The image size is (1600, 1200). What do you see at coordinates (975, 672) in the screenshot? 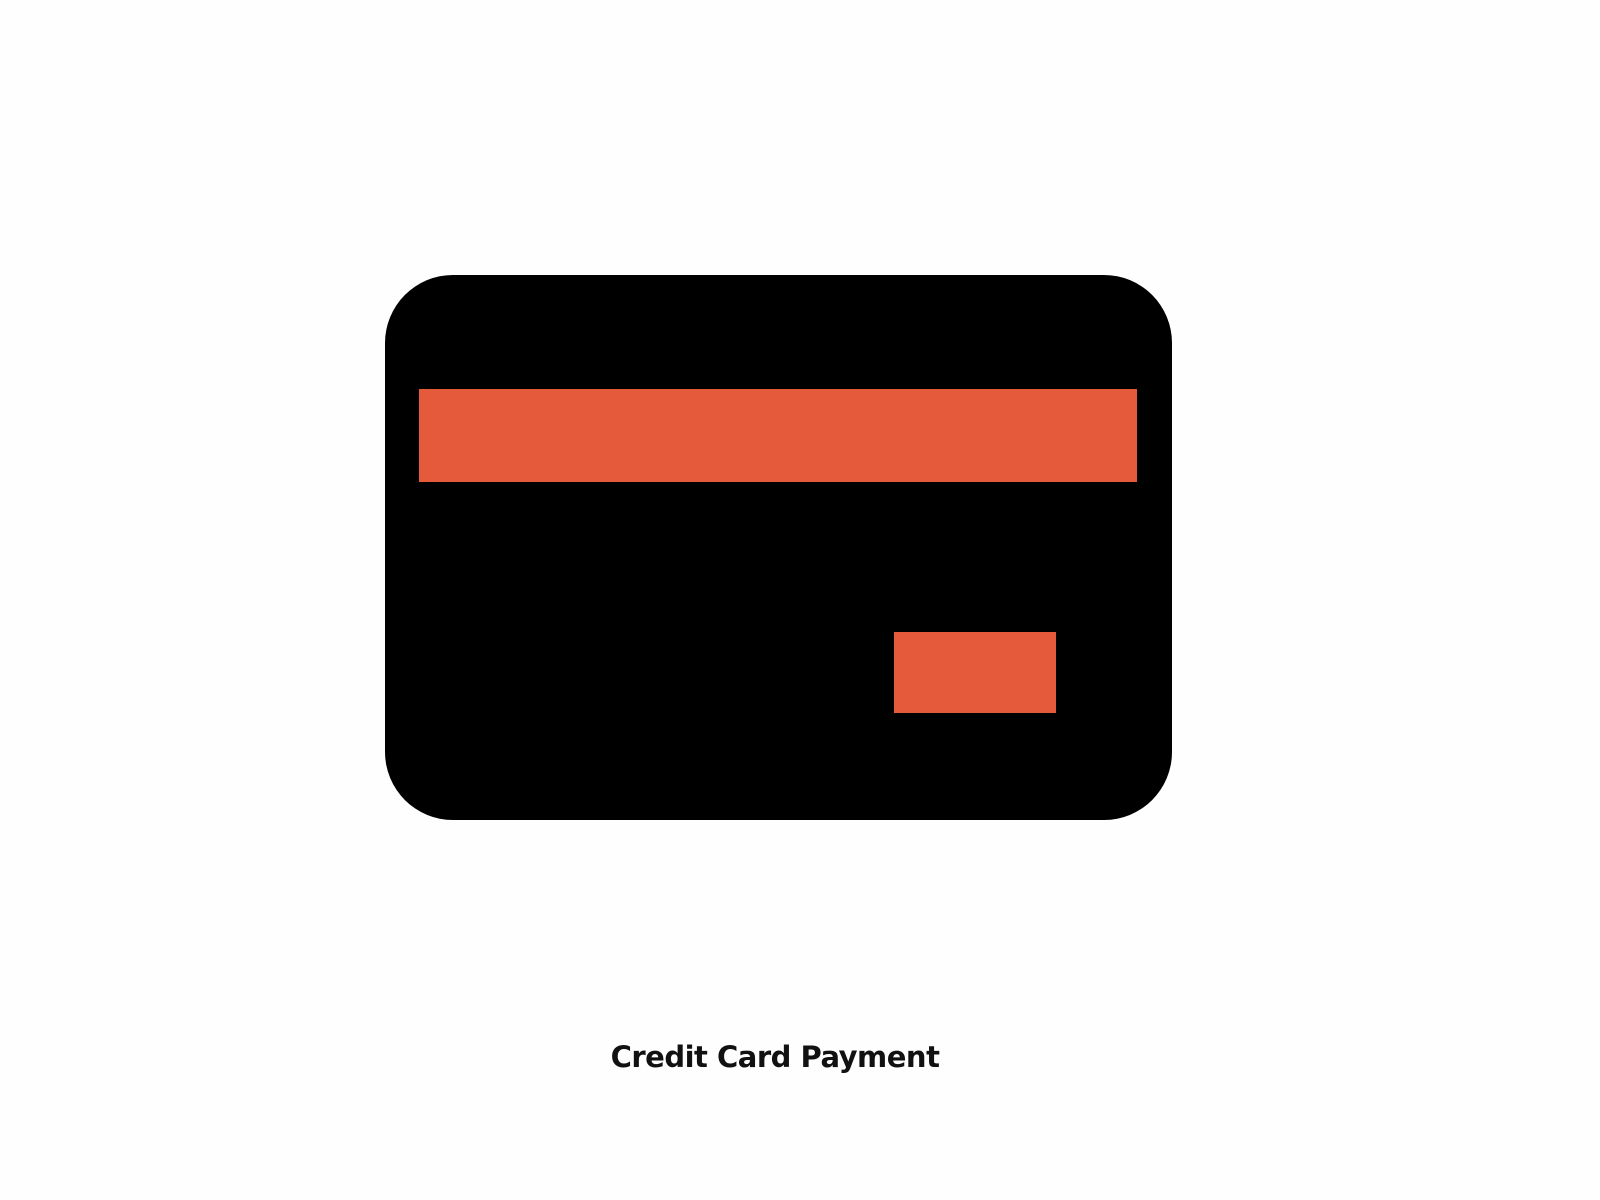
I see `signature-panel` at bounding box center [975, 672].